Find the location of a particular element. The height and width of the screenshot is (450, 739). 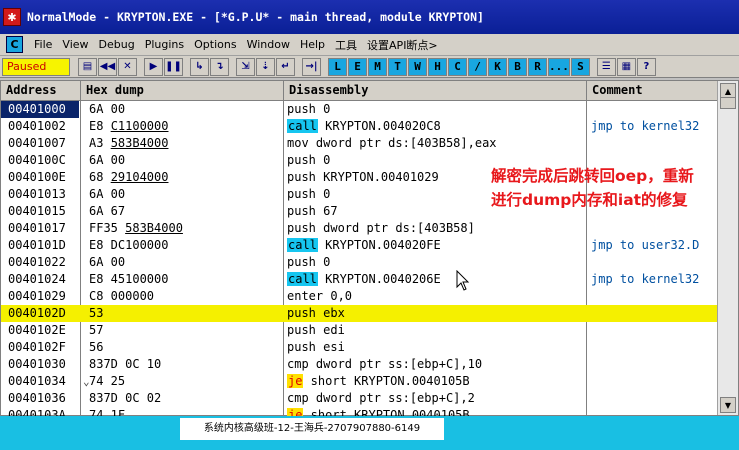

restart-icon: ◀◀ is located at coordinates (107, 66).